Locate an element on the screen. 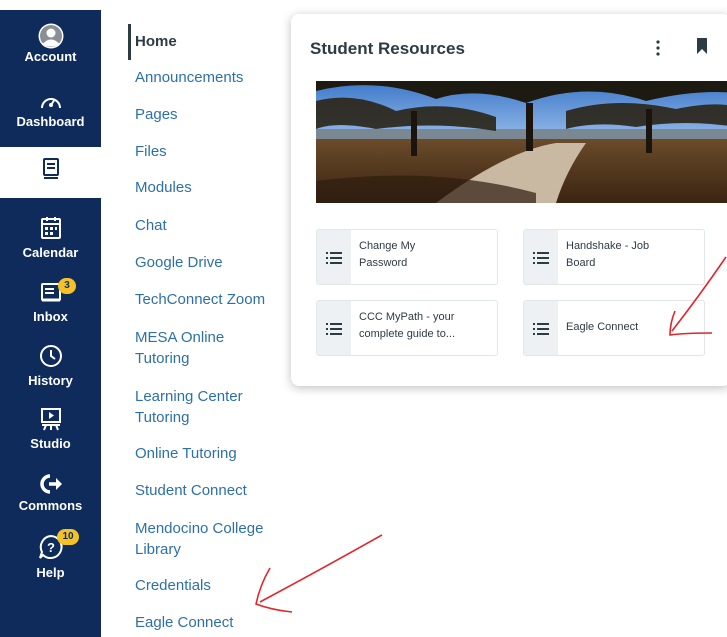 The height and width of the screenshot is (637, 727). nav-calendar-label: Calendar is located at coordinates (50, 252).